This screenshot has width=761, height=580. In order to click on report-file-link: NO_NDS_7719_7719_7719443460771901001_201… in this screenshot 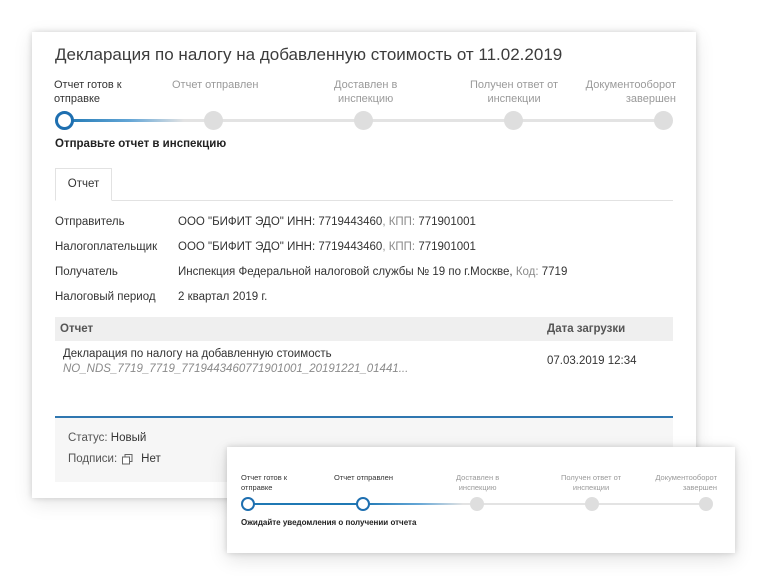, I will do `click(302, 369)`.